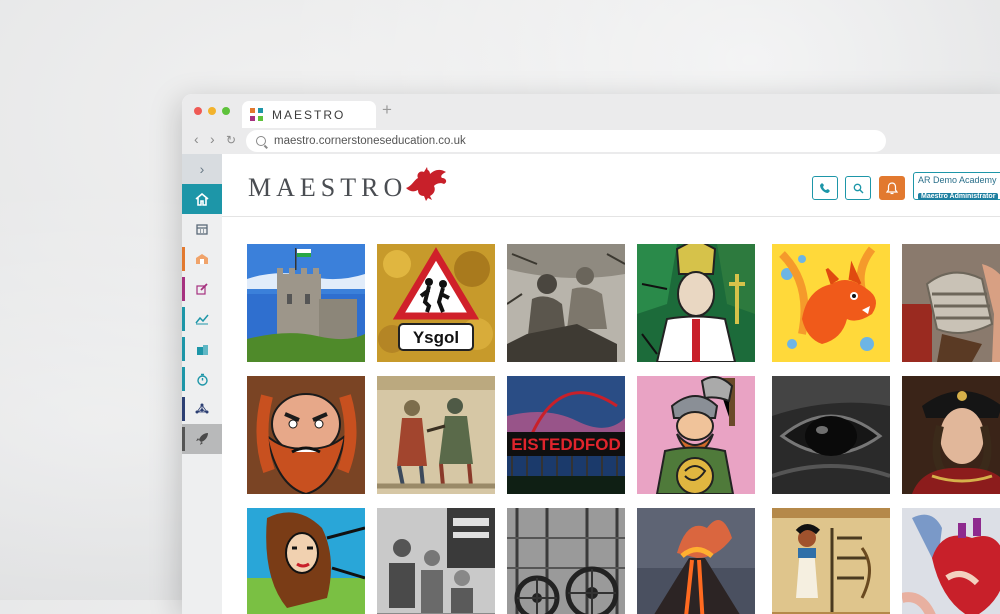  I want to click on window-controls, so click(212, 111).